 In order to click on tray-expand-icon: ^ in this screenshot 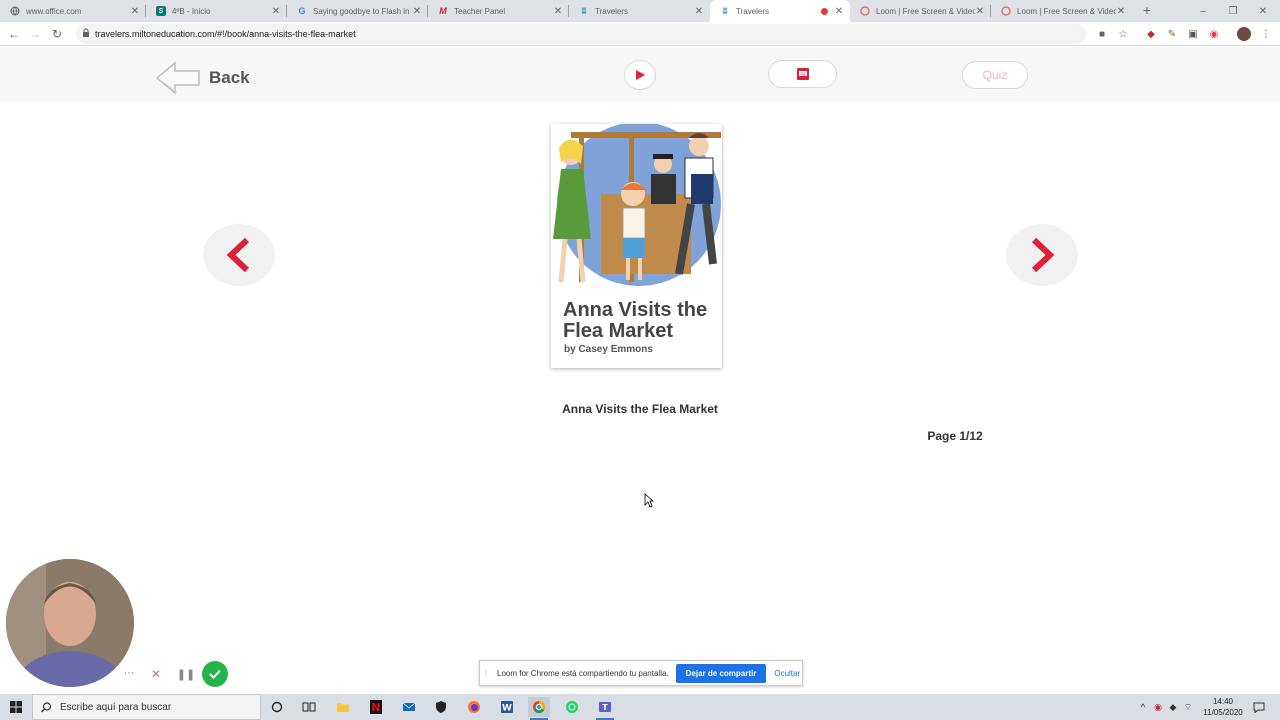, I will do `click(1143, 707)`.